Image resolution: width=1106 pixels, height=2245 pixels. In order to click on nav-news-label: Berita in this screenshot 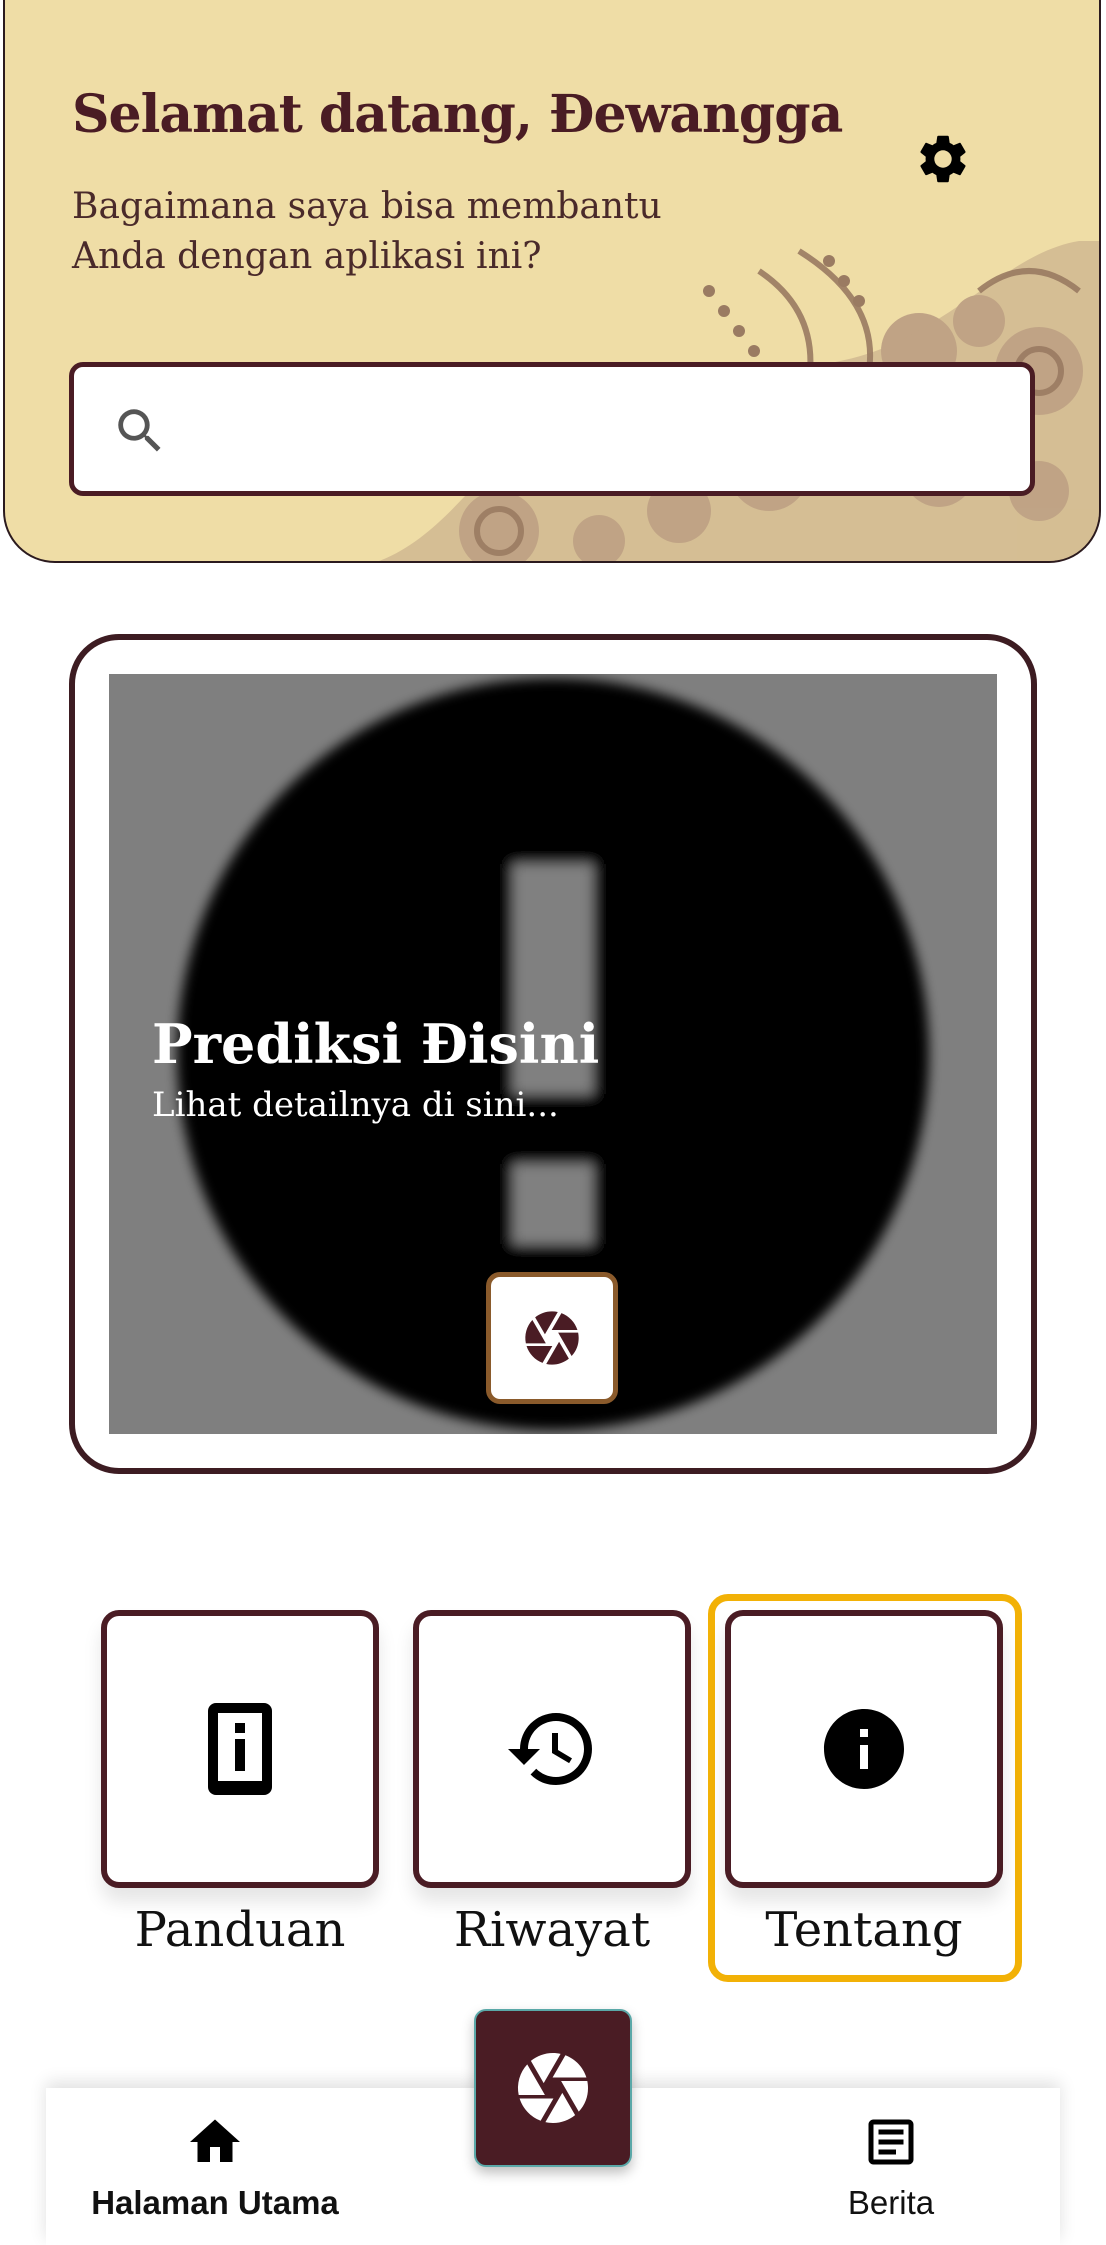, I will do `click(891, 2202)`.